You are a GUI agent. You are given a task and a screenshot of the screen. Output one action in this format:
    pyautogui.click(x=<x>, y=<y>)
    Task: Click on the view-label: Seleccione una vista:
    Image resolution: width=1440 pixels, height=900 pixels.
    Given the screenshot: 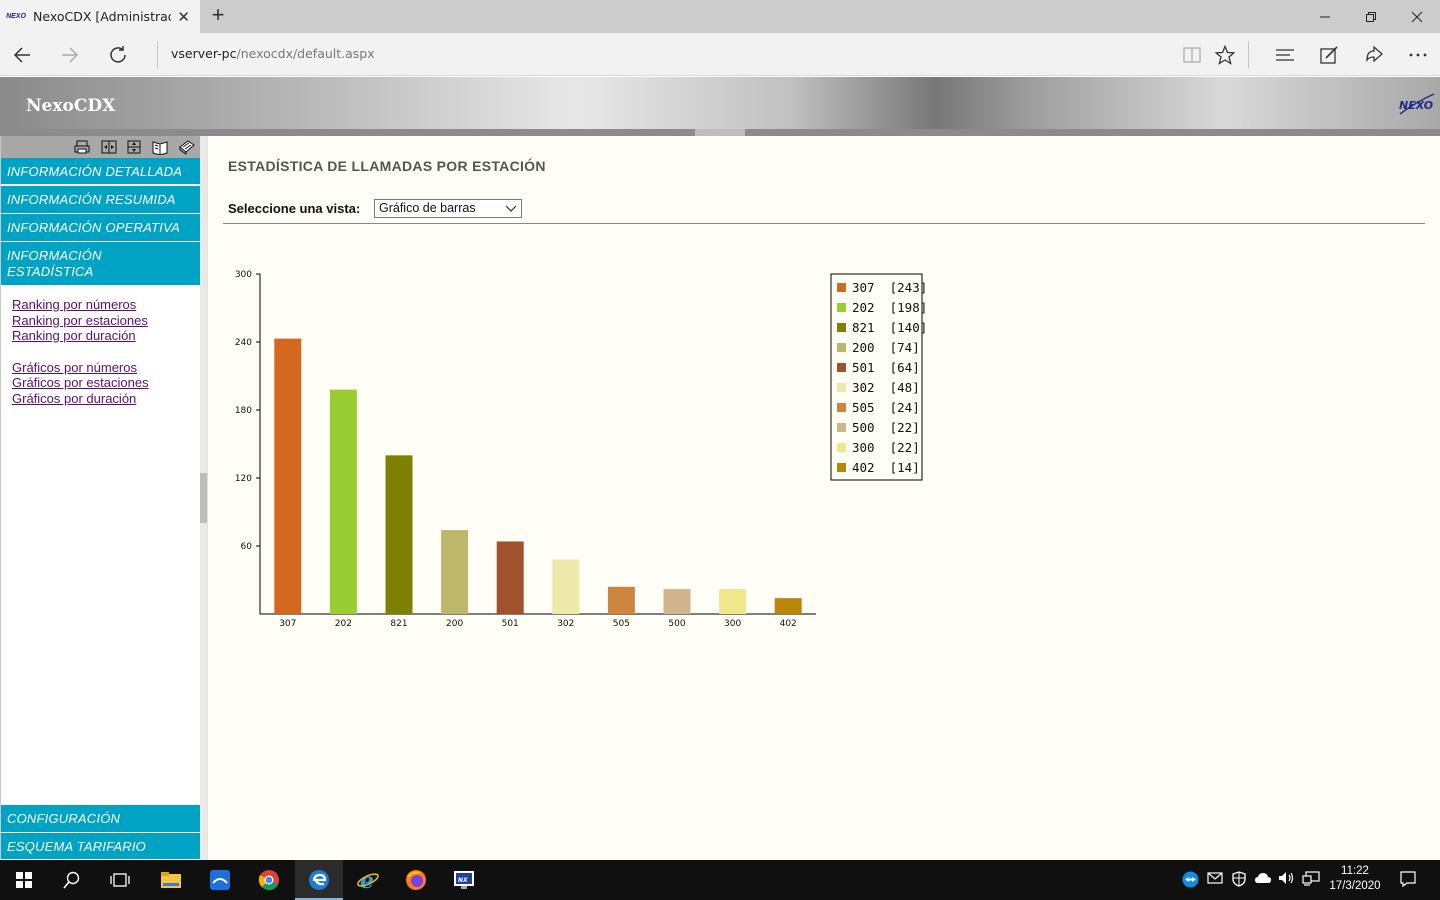 What is the action you would take?
    pyautogui.click(x=294, y=208)
    